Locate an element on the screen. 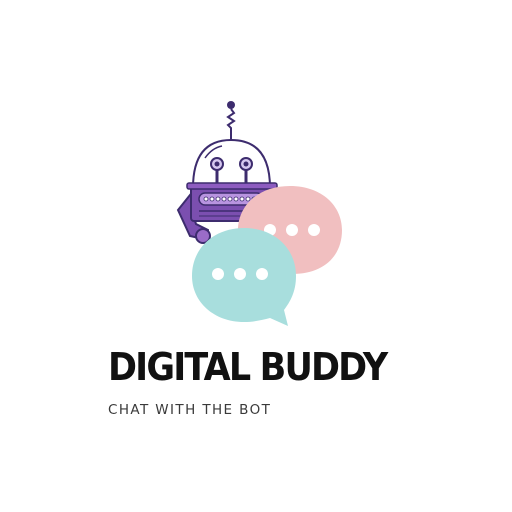 The width and height of the screenshot is (512, 512). logo-art is located at coordinates (259, 213).